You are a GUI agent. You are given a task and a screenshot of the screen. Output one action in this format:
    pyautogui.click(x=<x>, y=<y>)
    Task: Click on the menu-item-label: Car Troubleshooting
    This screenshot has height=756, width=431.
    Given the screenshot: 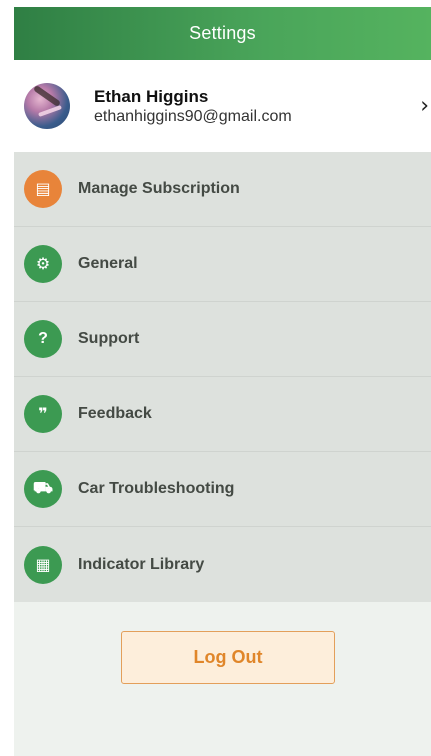 What is the action you would take?
    pyautogui.click(x=156, y=488)
    